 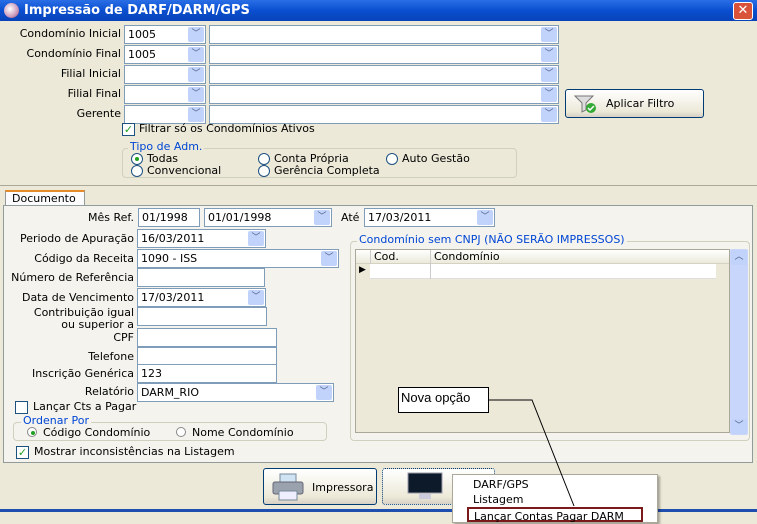 What do you see at coordinates (443, 400) in the screenshot?
I see `callout-box: Nova opção` at bounding box center [443, 400].